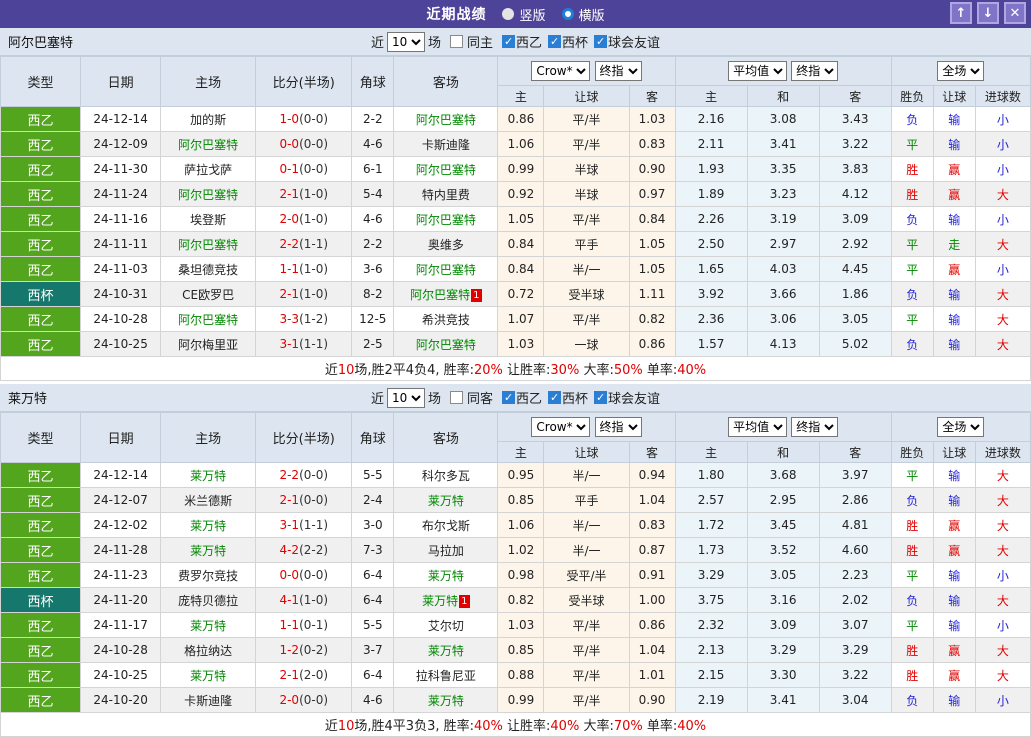 Image resolution: width=1031 pixels, height=737 pixels. Describe the element at coordinates (575, 43) in the screenshot. I see `league-label: 西杯` at that location.